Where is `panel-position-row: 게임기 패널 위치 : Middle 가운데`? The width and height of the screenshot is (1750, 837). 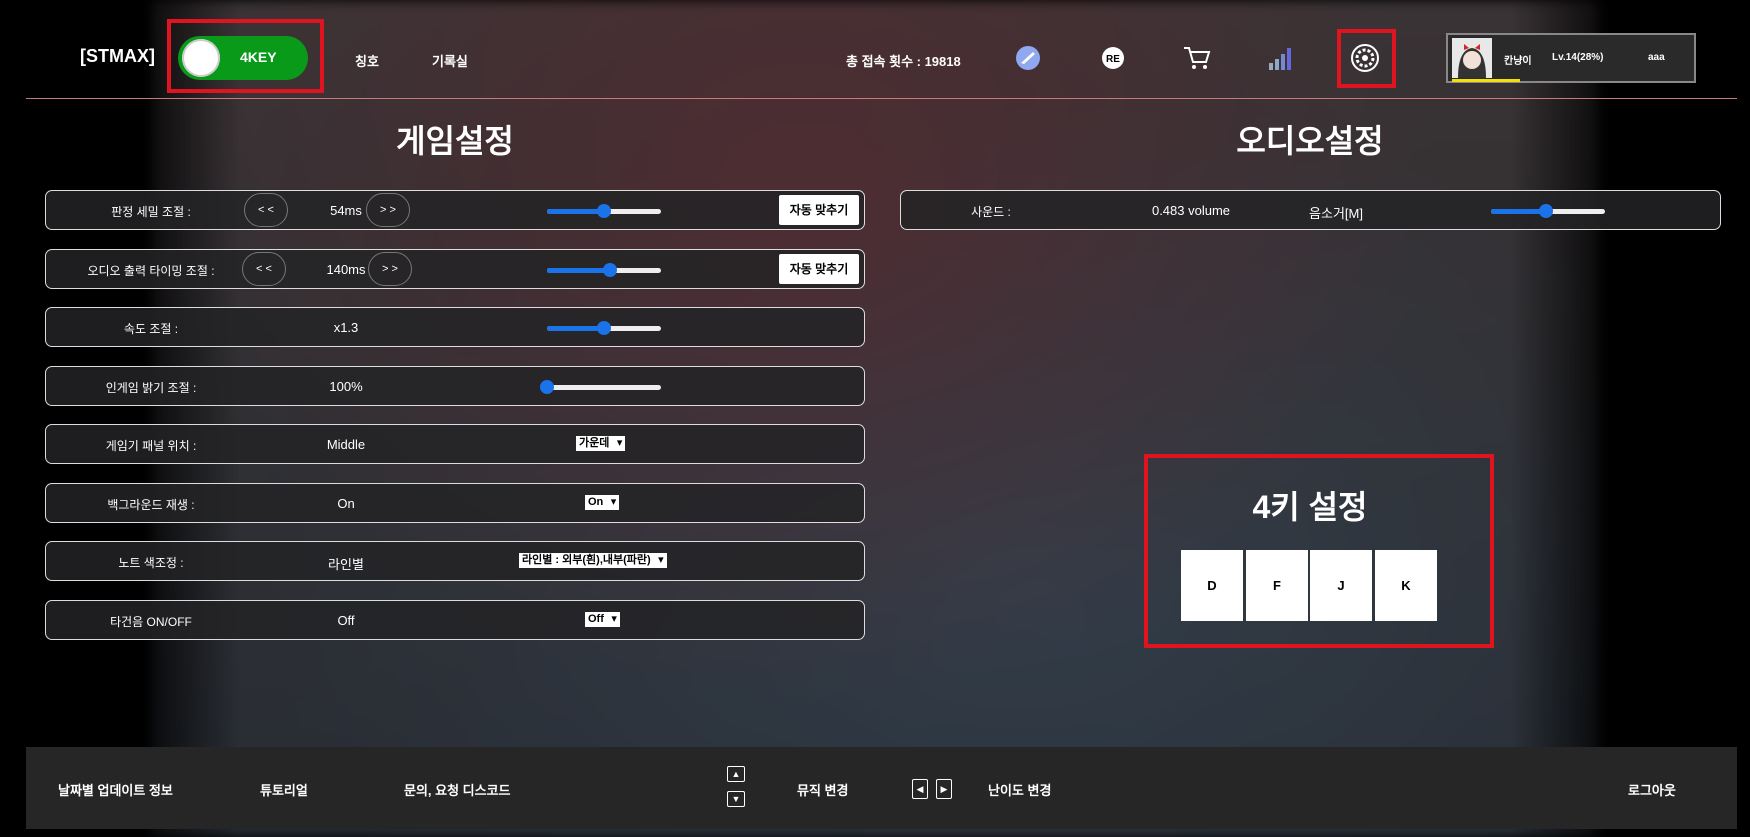 panel-position-row: 게임기 패널 위치 : Middle 가운데 is located at coordinates (455, 444).